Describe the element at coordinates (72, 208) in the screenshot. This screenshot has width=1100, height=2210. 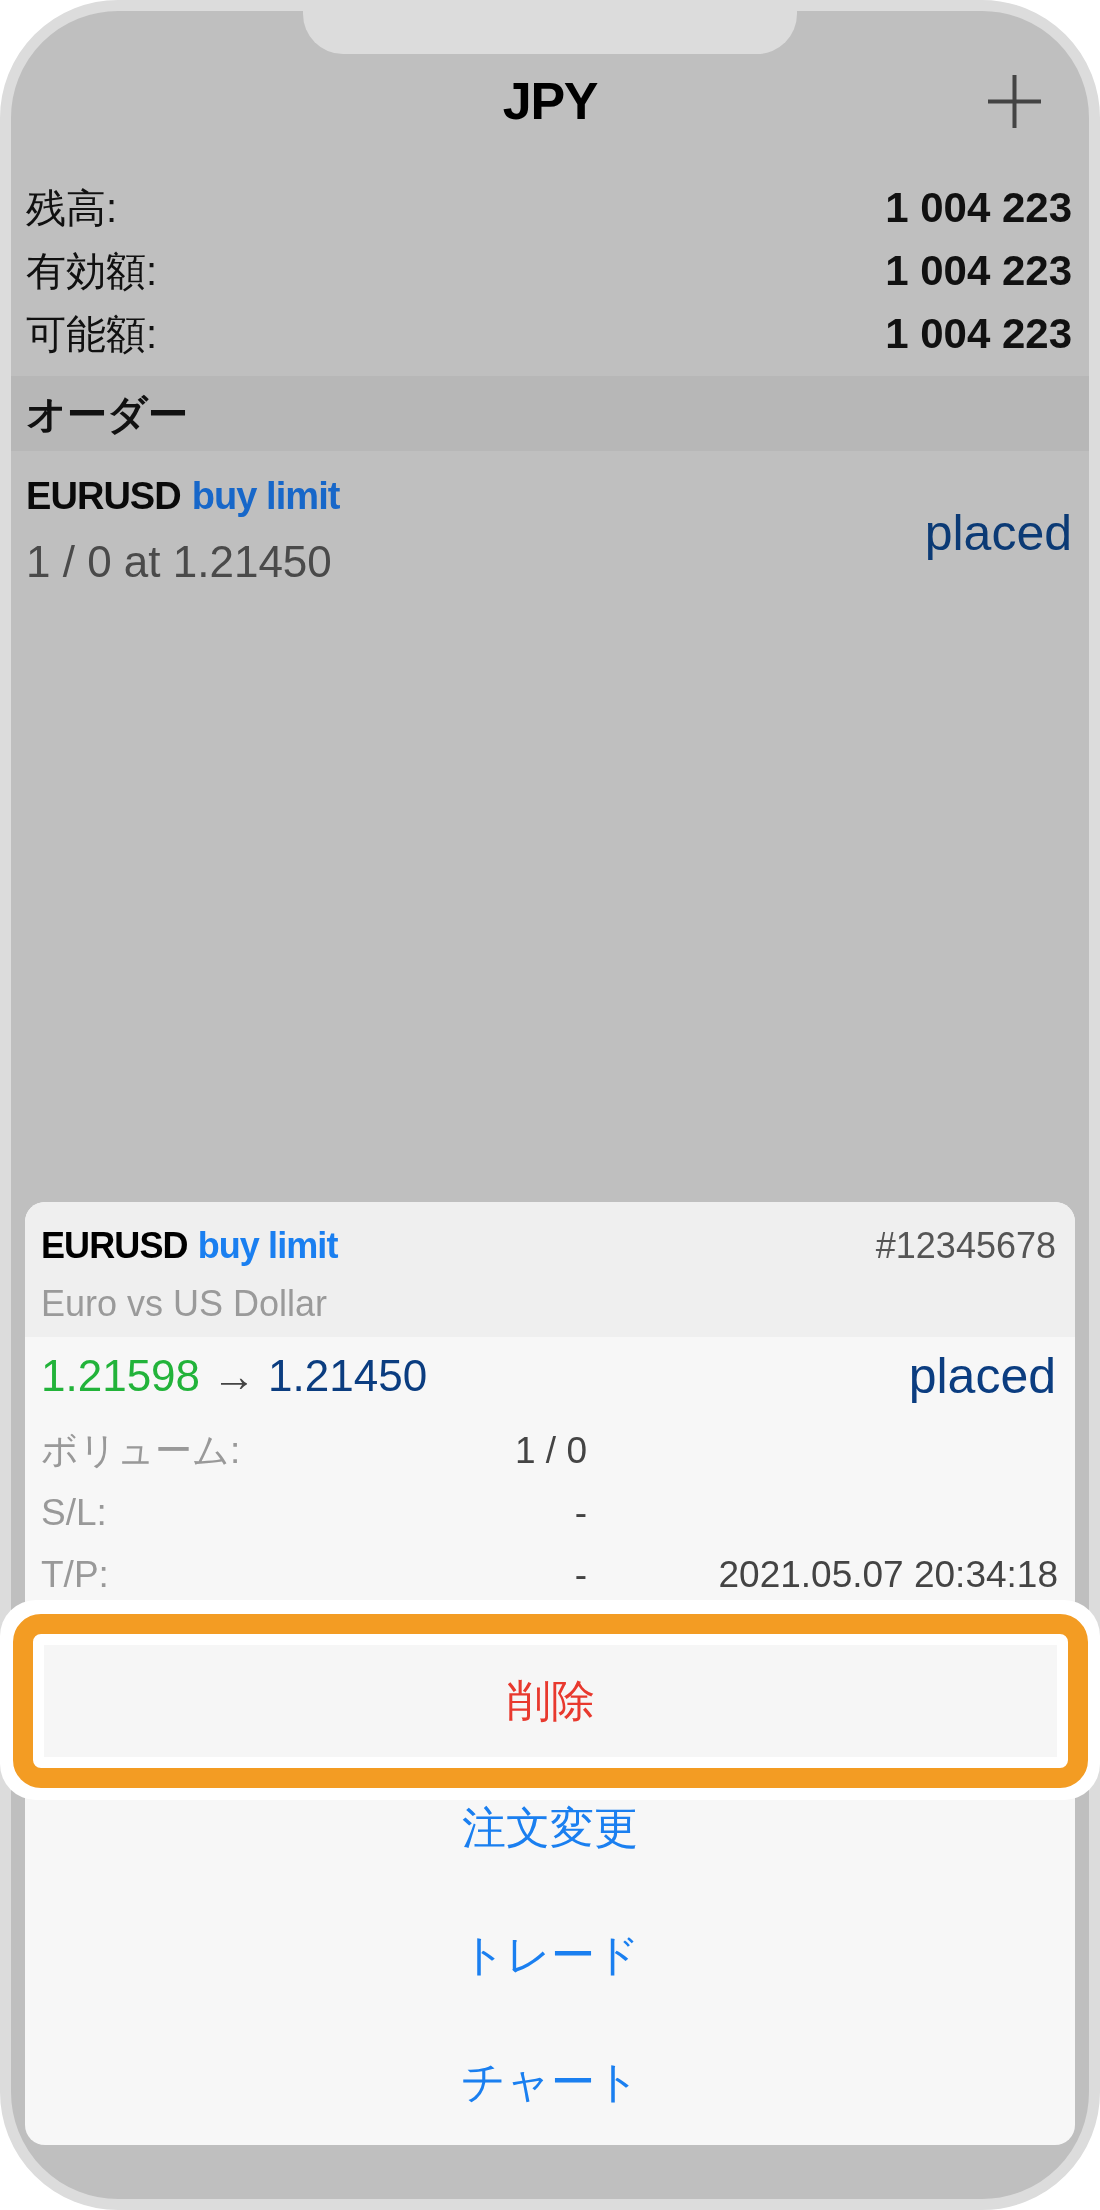
I see `account-label: 残高:` at that location.